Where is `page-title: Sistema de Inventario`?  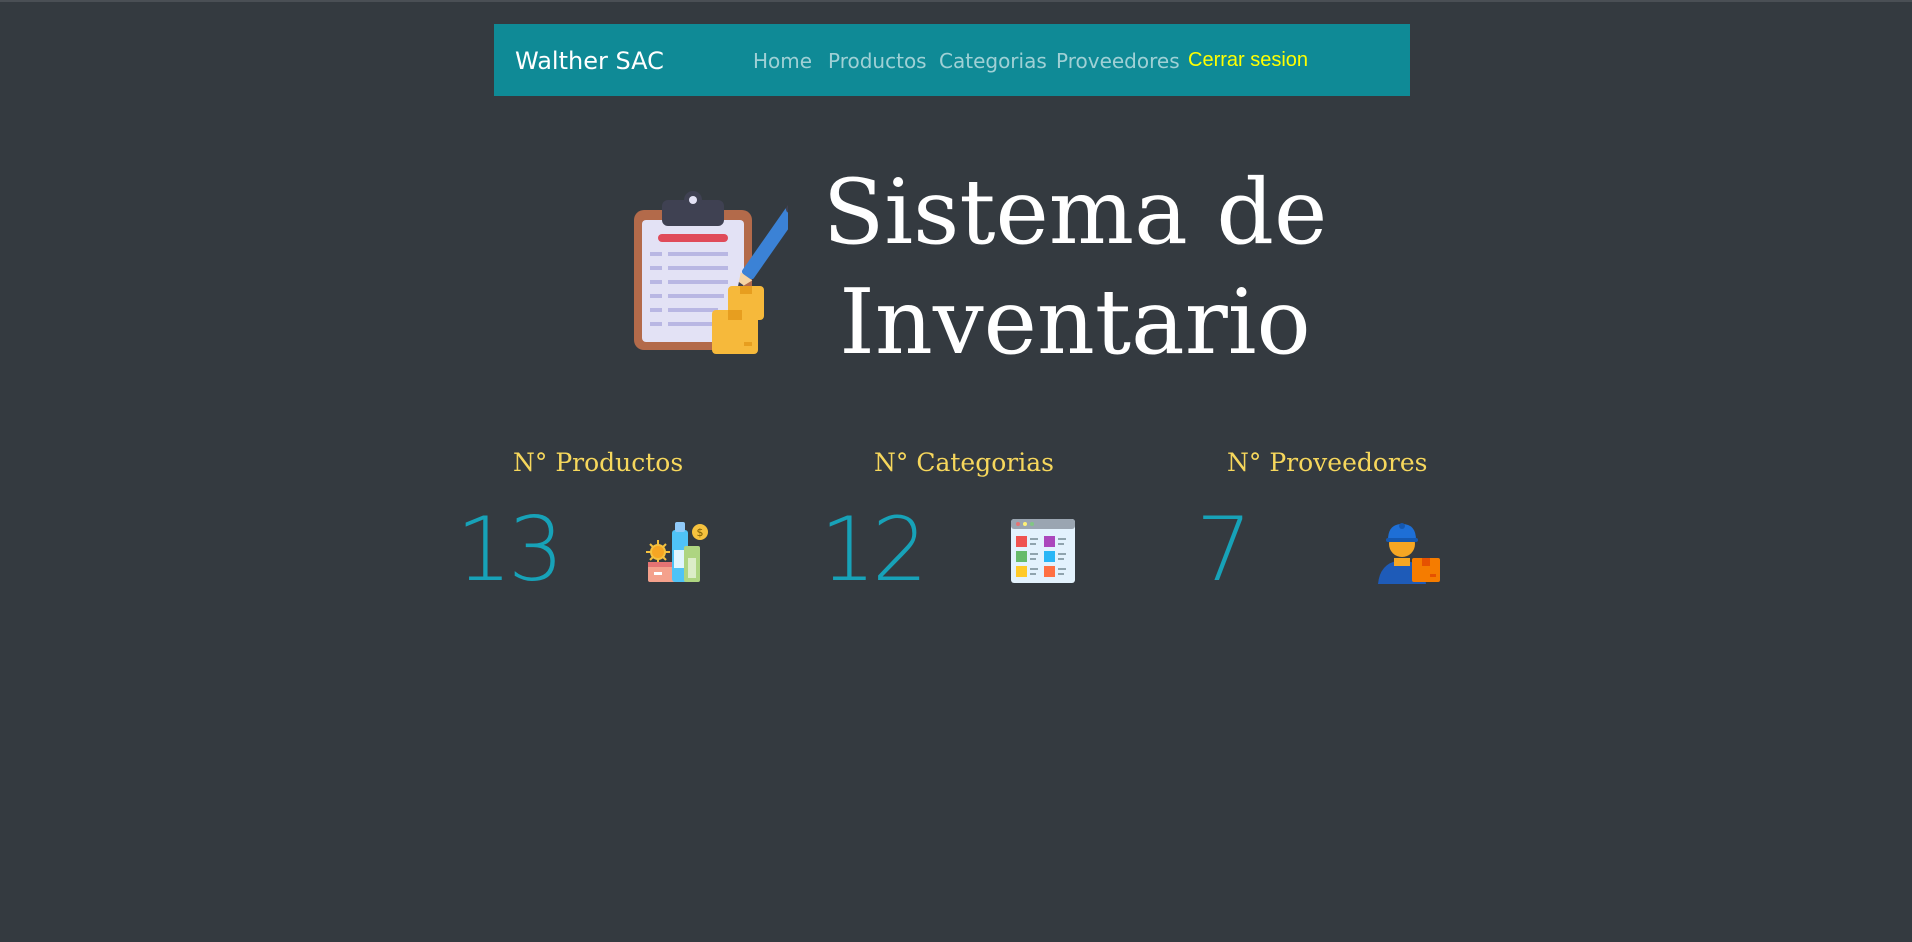
page-title: Sistema de Inventario is located at coordinates (1075, 268).